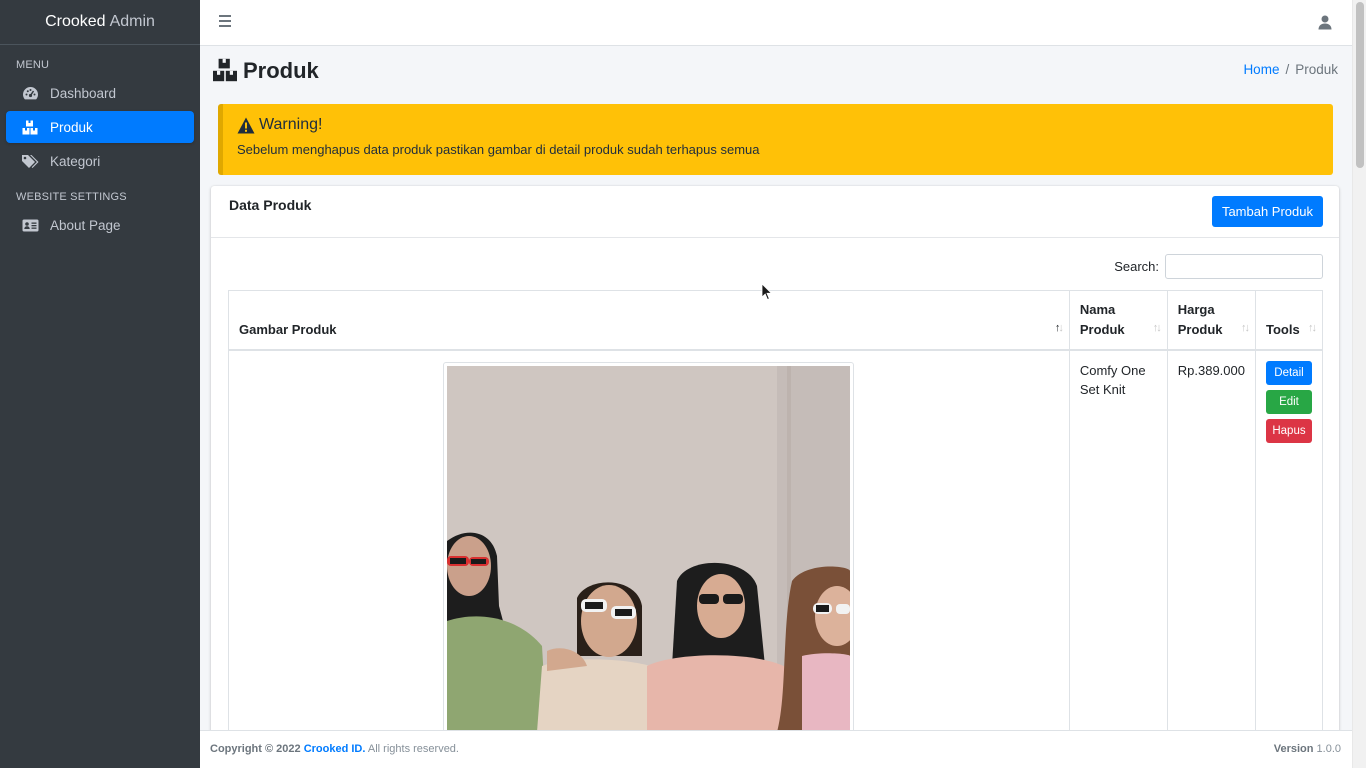 The height and width of the screenshot is (768, 1366). I want to click on warning-icon, so click(246, 125).